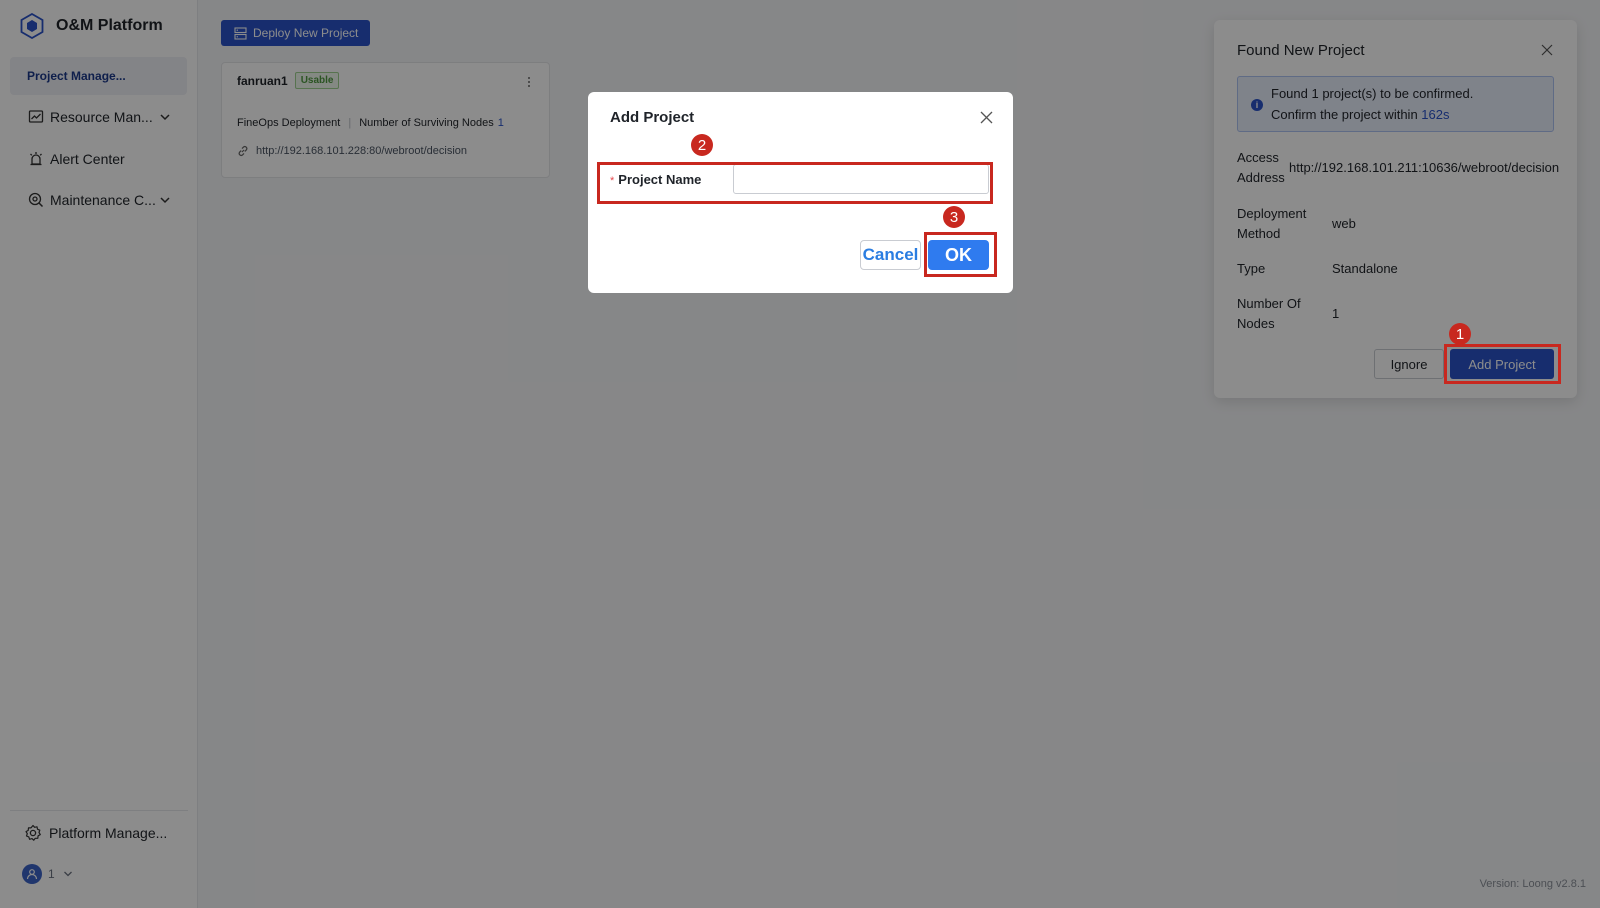 The image size is (1600, 908). I want to click on highlight-add-project, so click(1502, 364).